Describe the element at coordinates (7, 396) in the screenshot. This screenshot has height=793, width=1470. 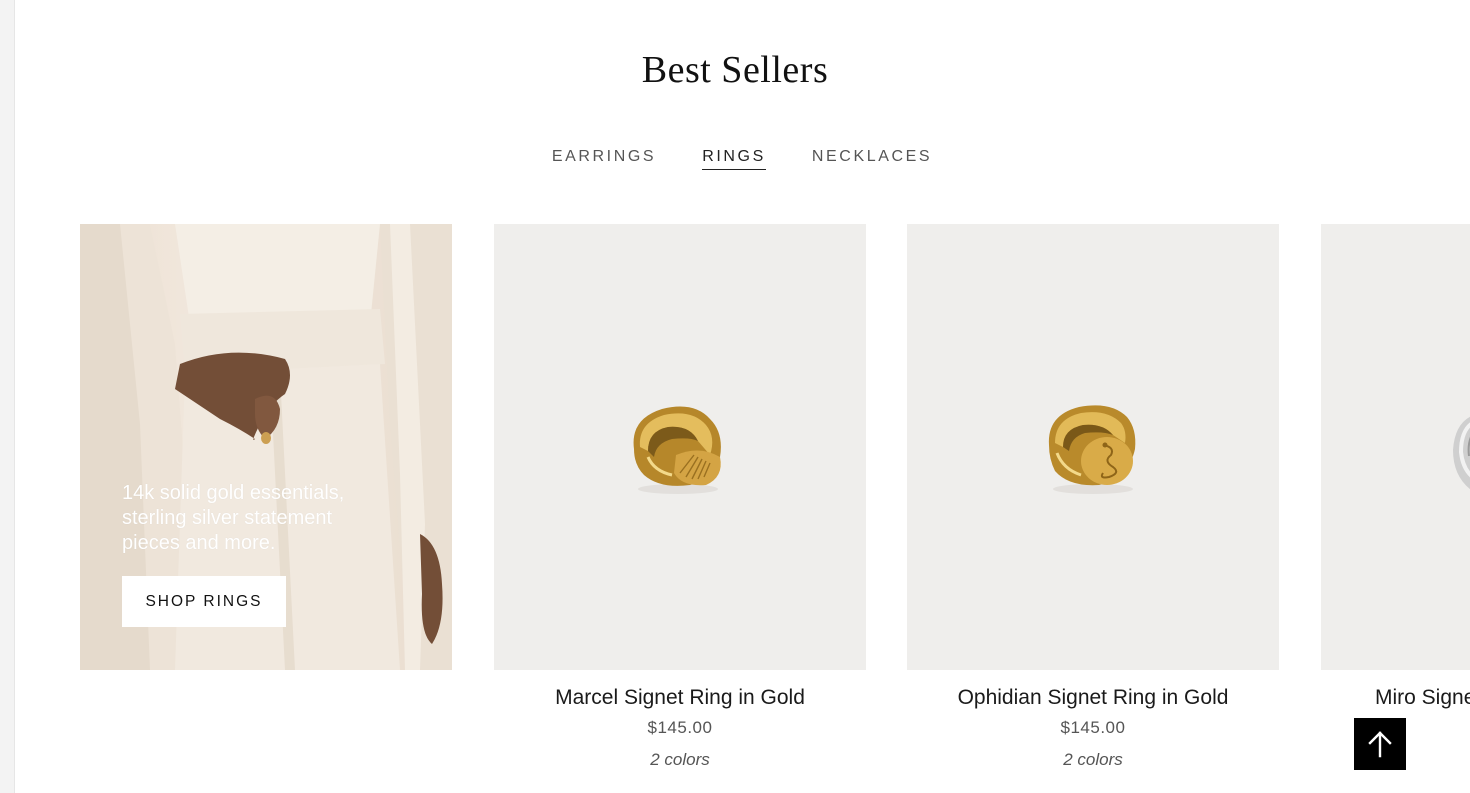
I see `left-rail` at that location.